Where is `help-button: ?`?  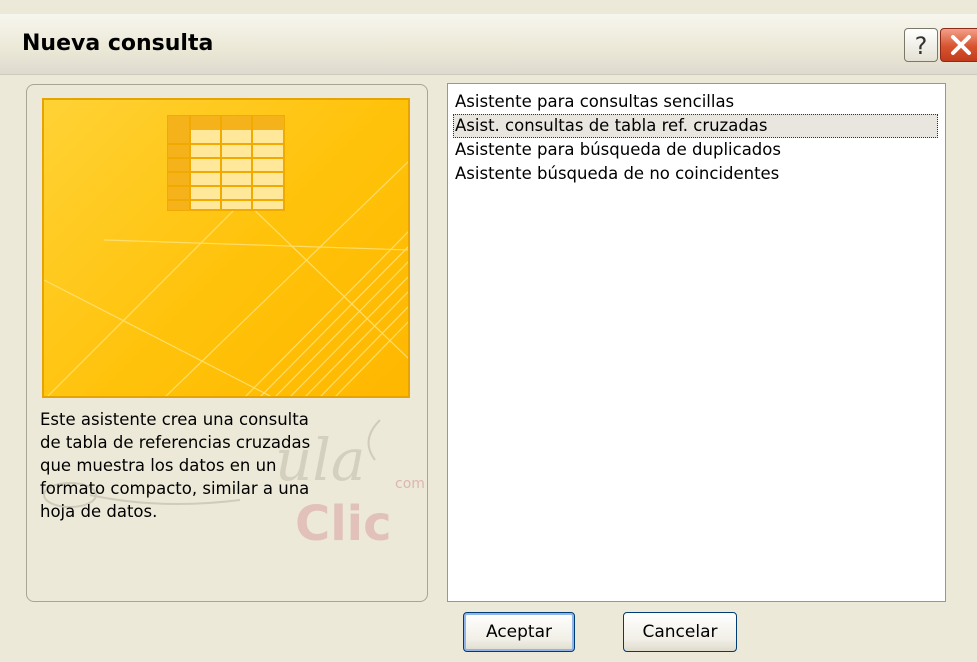 help-button: ? is located at coordinates (921, 45).